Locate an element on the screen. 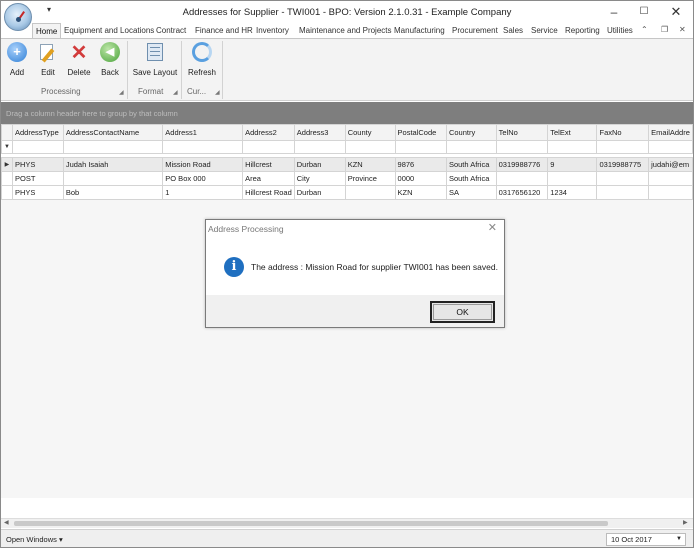 Image resolution: width=694 pixels, height=548 pixels. minimize-icon: – is located at coordinates (614, 12).